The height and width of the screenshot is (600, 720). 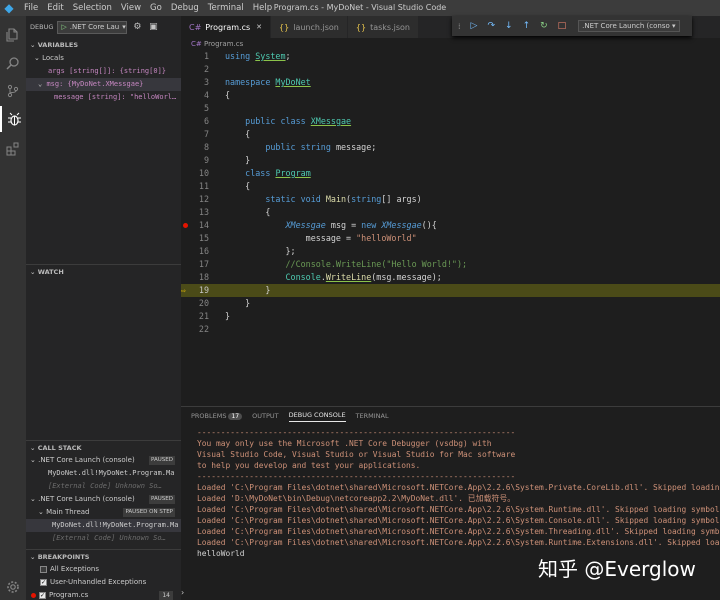 I want to click on code-line: 22, so click(x=450, y=329).